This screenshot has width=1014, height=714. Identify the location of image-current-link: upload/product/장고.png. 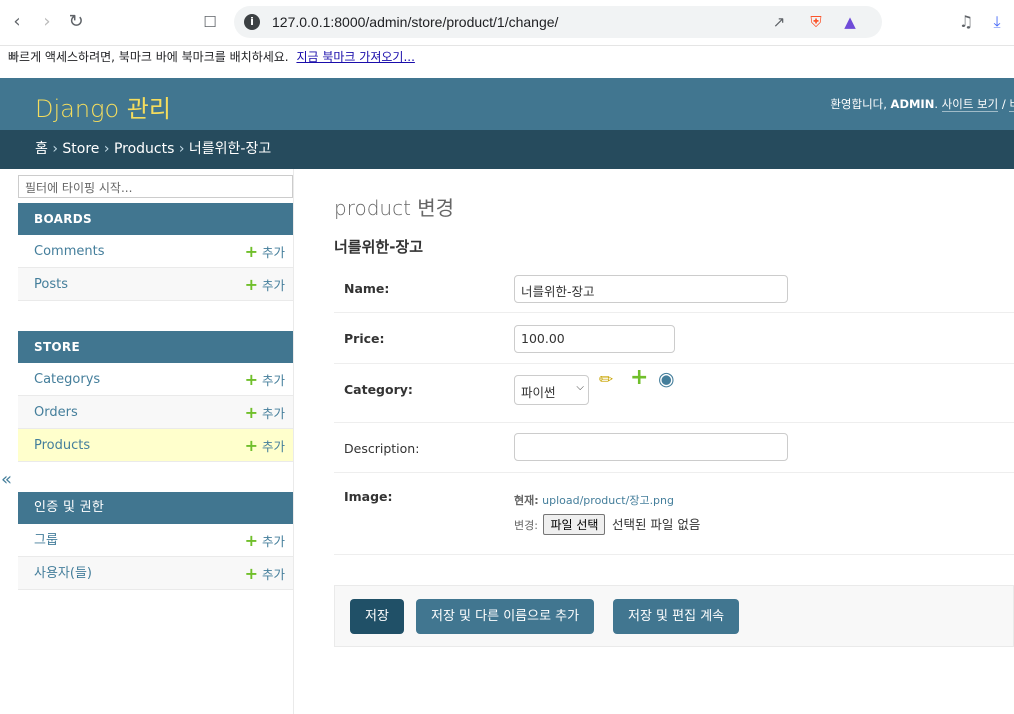
(608, 500).